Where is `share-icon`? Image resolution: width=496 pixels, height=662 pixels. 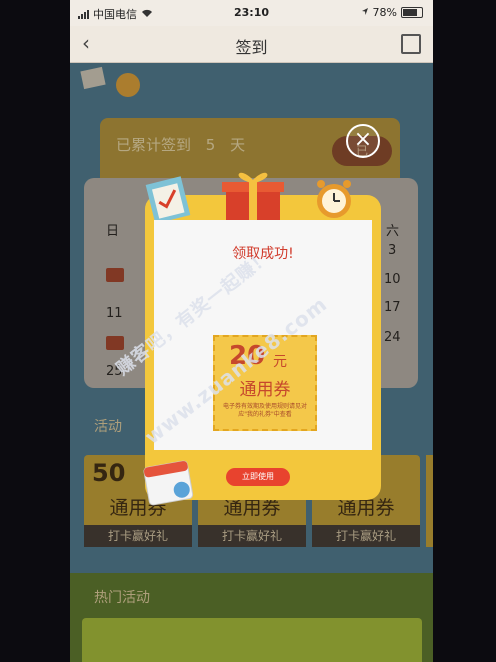 share-icon is located at coordinates (411, 44).